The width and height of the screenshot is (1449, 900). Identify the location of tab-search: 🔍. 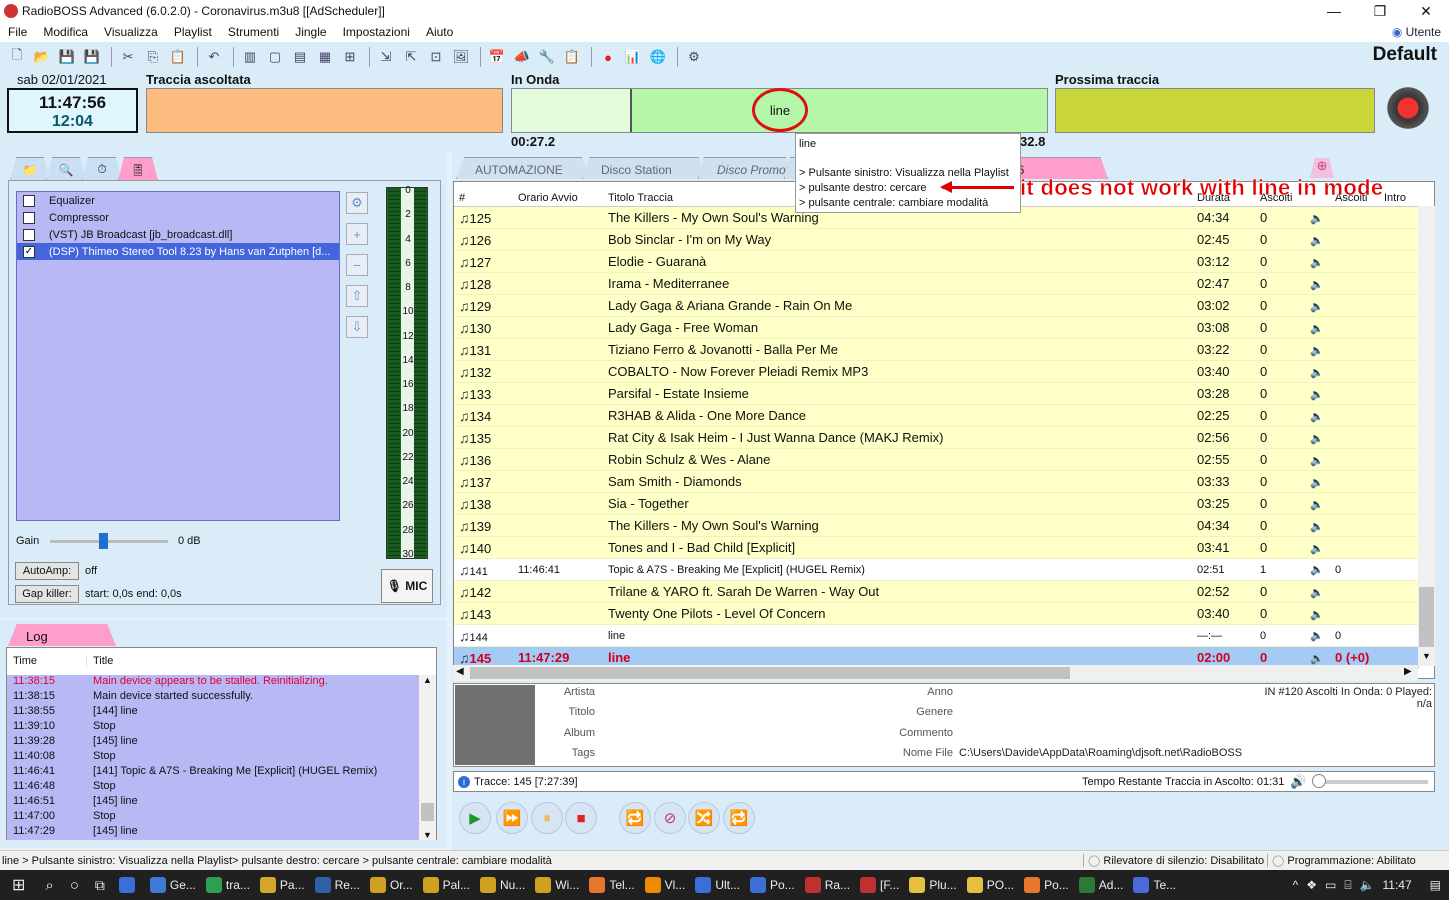
(66, 169).